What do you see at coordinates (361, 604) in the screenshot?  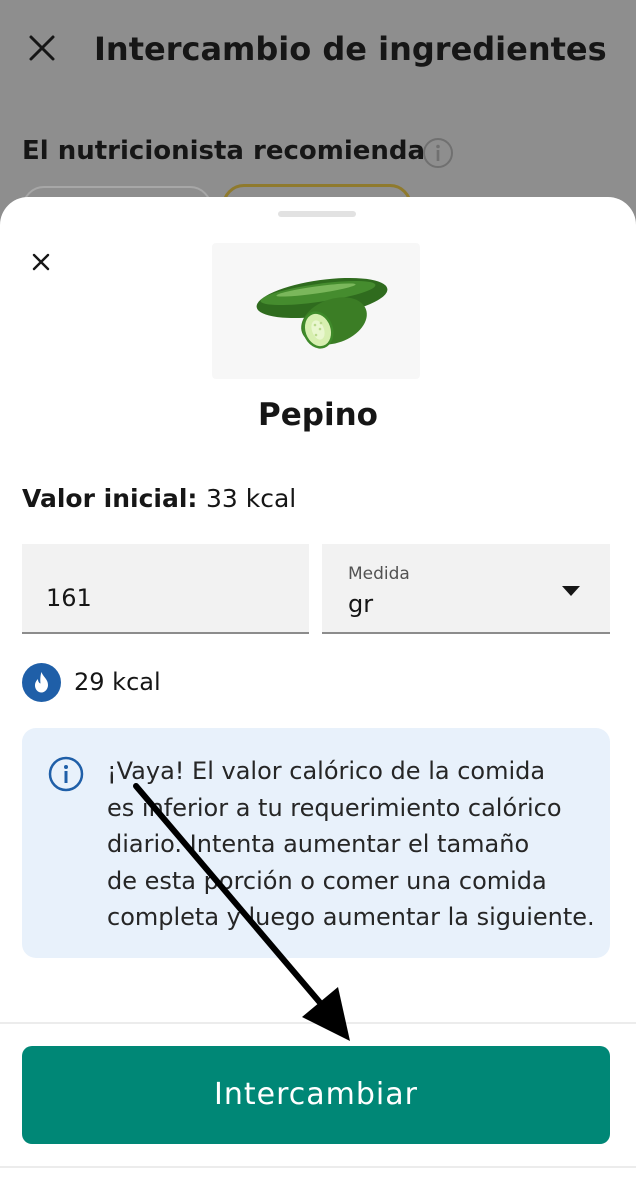 I see `unit-value: gr` at bounding box center [361, 604].